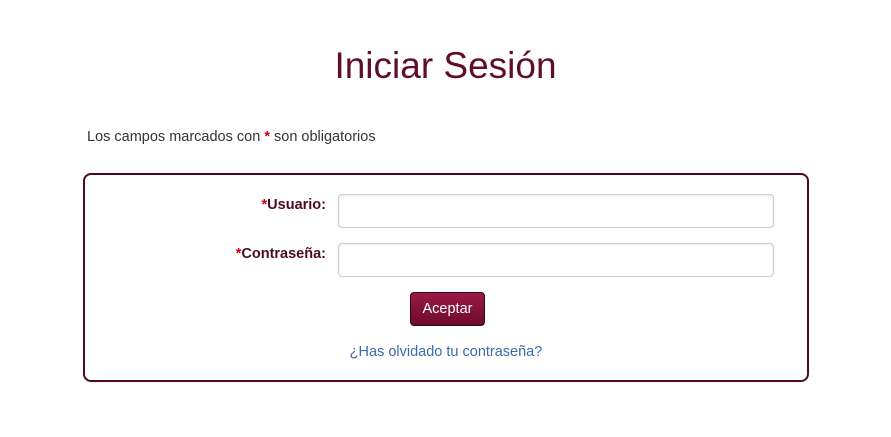 This screenshot has height=437, width=891. I want to click on username-label-text: Usuario:, so click(296, 205).